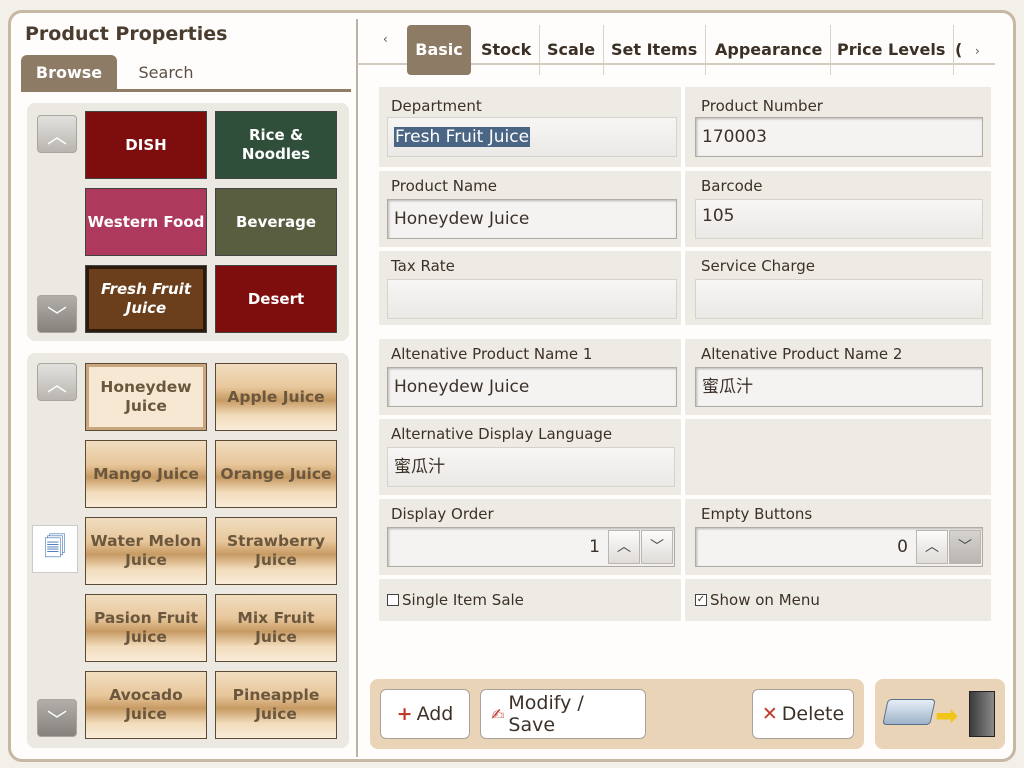  Describe the element at coordinates (762, 106) in the screenshot. I see `product-number-label: Product Number` at that location.